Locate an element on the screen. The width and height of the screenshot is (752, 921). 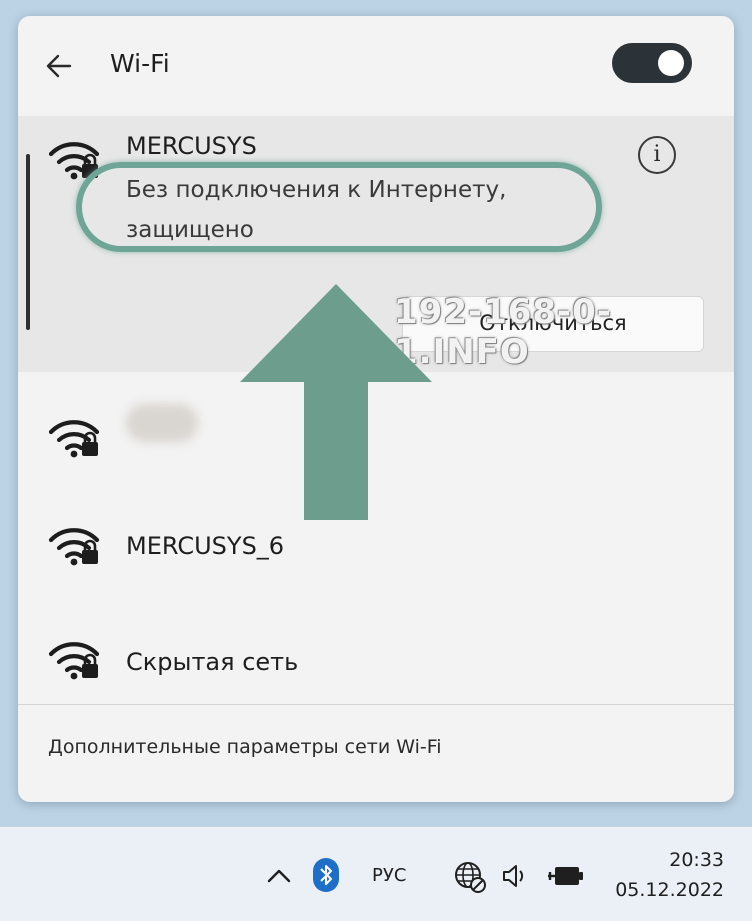
clock: 20:33 05.12.2022 is located at coordinates (665, 875).